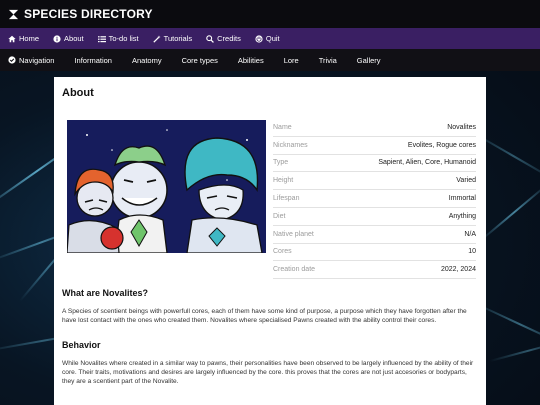  What do you see at coordinates (283, 181) in the screenshot?
I see `info-key: Height` at bounding box center [283, 181].